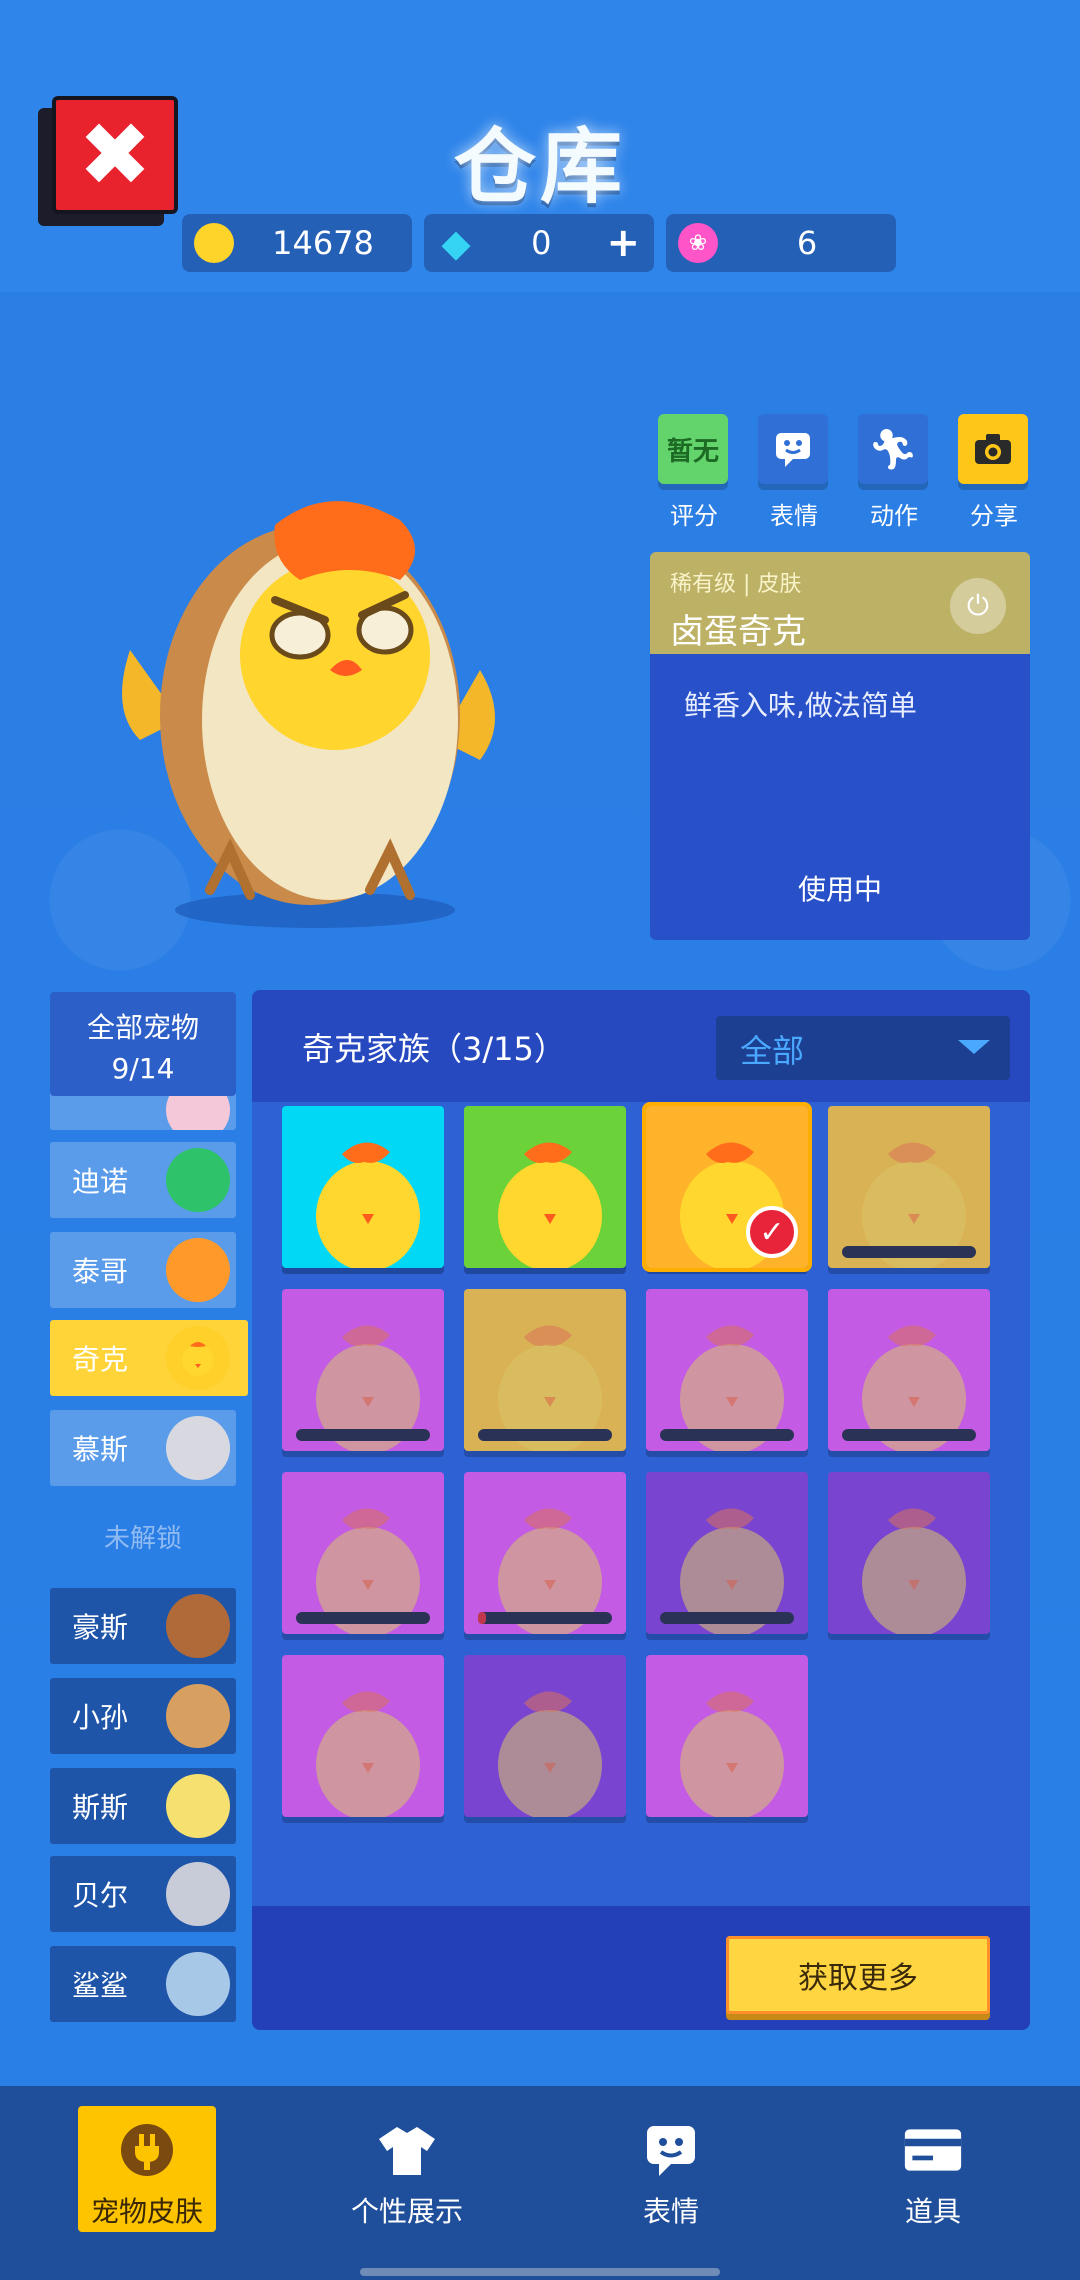 The image size is (1080, 2280). I want to click on monkey-icon, so click(198, 1716).